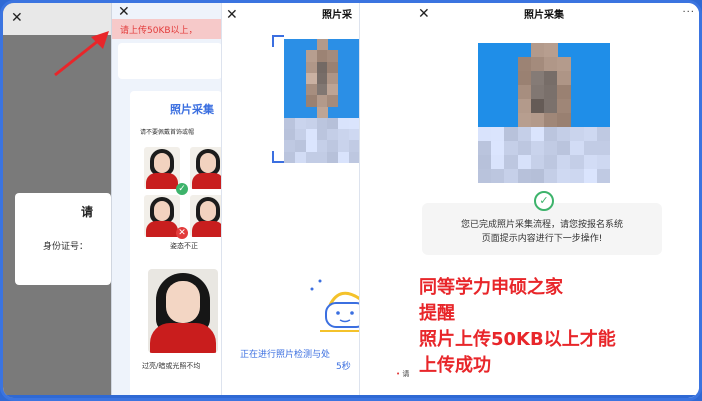 This screenshot has height=401, width=702. What do you see at coordinates (183, 311) in the screenshot?
I see `sample-photo-large` at bounding box center [183, 311].